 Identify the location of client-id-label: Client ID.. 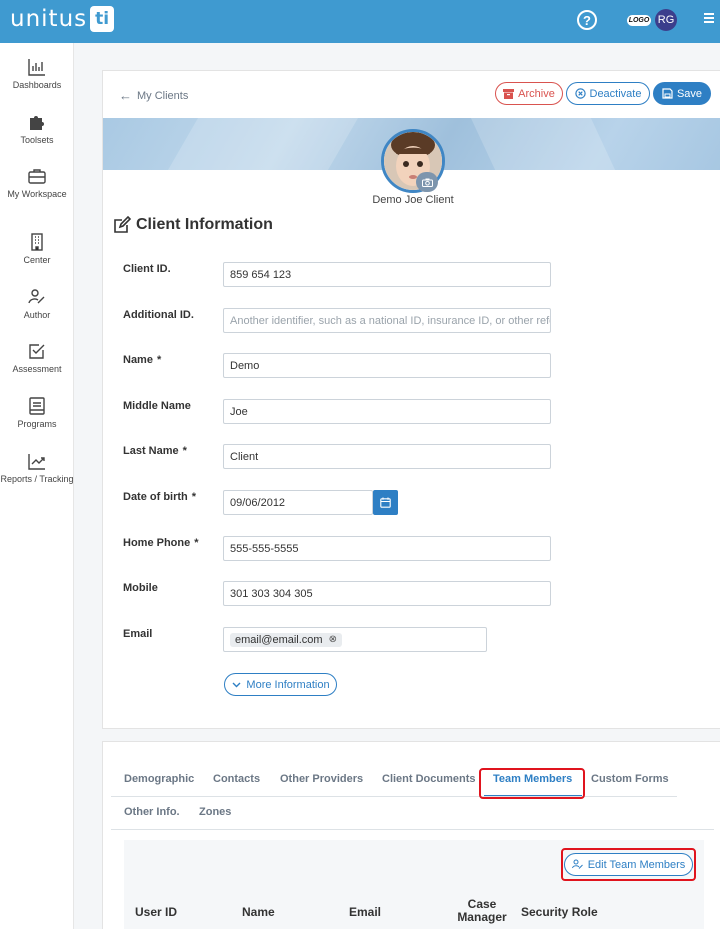
(147, 269).